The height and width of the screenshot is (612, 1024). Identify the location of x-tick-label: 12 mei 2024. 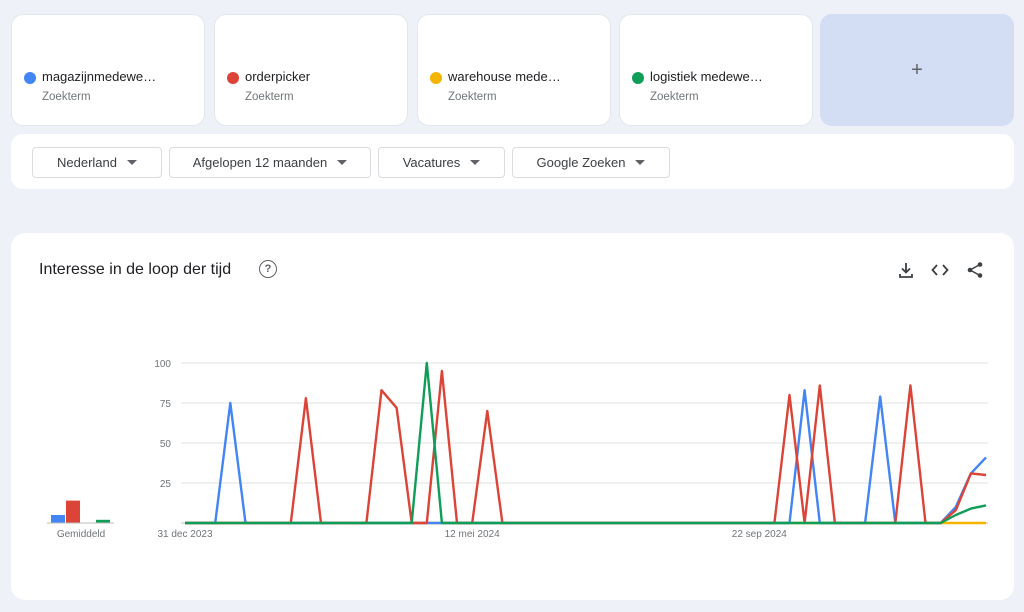
(472, 534).